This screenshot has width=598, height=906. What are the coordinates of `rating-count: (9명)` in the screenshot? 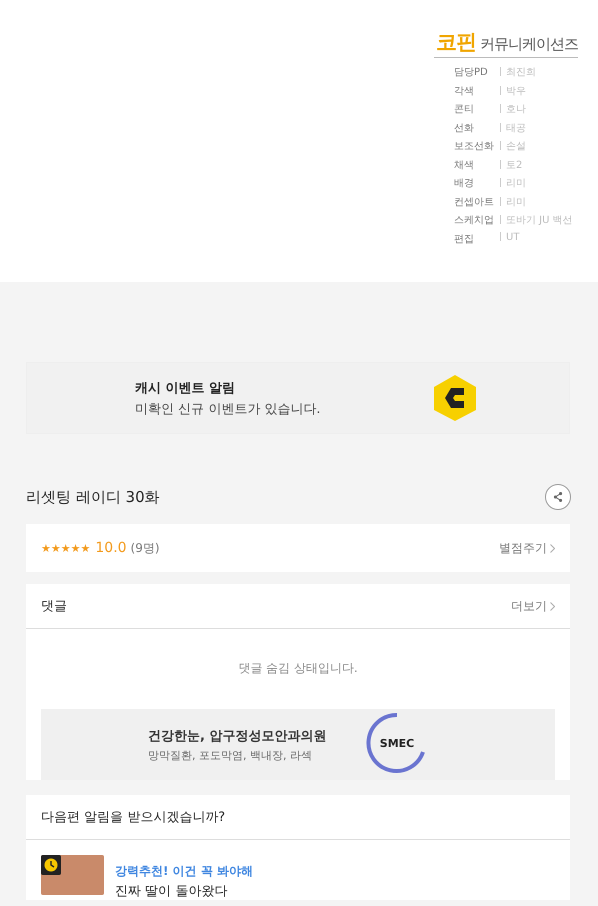 It's located at (145, 548).